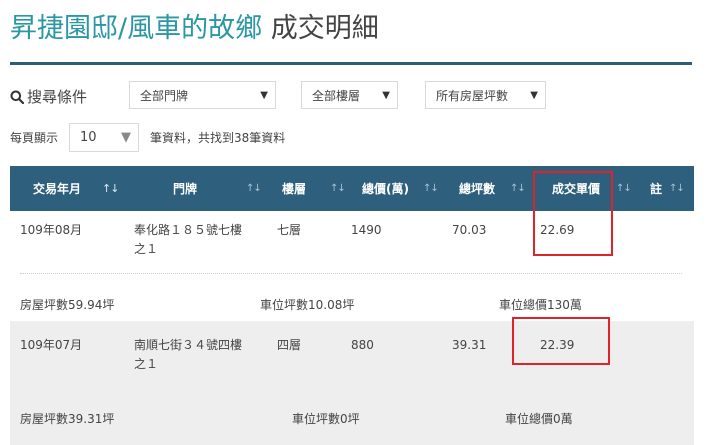 The height and width of the screenshot is (445, 720). Describe the element at coordinates (362, 345) in the screenshot. I see `cell-total-price: 880` at that location.